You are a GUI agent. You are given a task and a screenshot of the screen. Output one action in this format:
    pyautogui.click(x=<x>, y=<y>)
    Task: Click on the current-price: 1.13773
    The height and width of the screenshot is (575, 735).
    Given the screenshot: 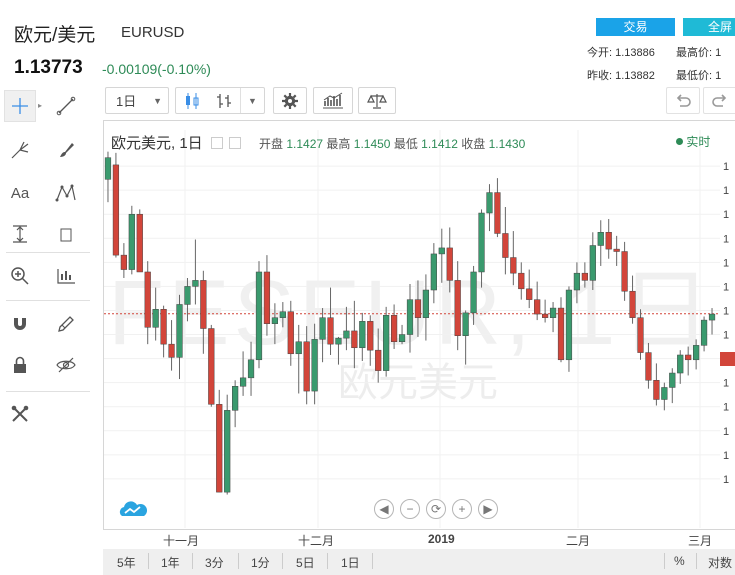 What is the action you would take?
    pyautogui.click(x=48, y=67)
    